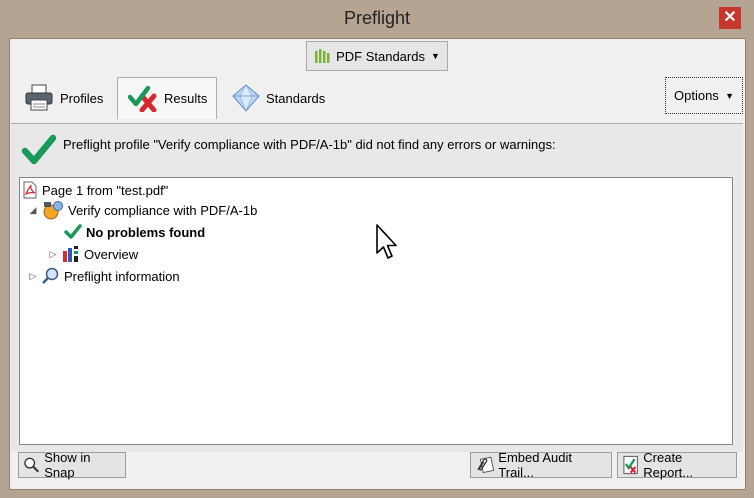  I want to click on options-button: Options ▼, so click(704, 95).